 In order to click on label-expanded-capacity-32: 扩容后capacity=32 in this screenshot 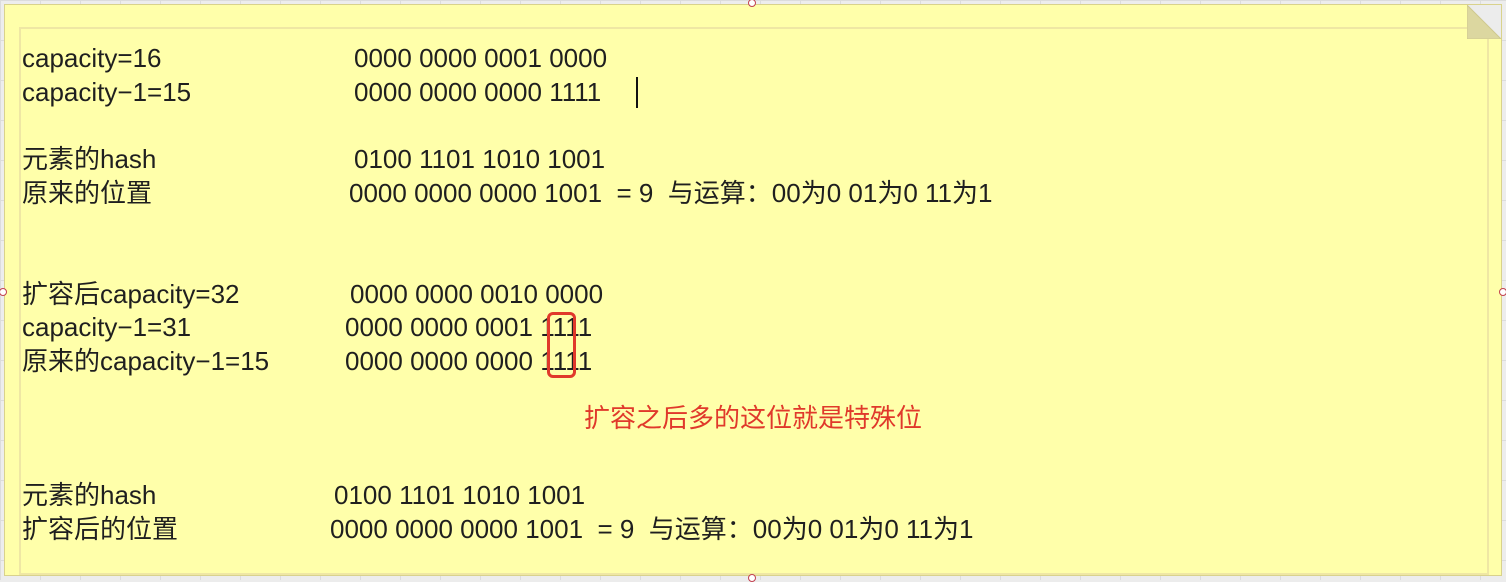, I will do `click(131, 294)`.